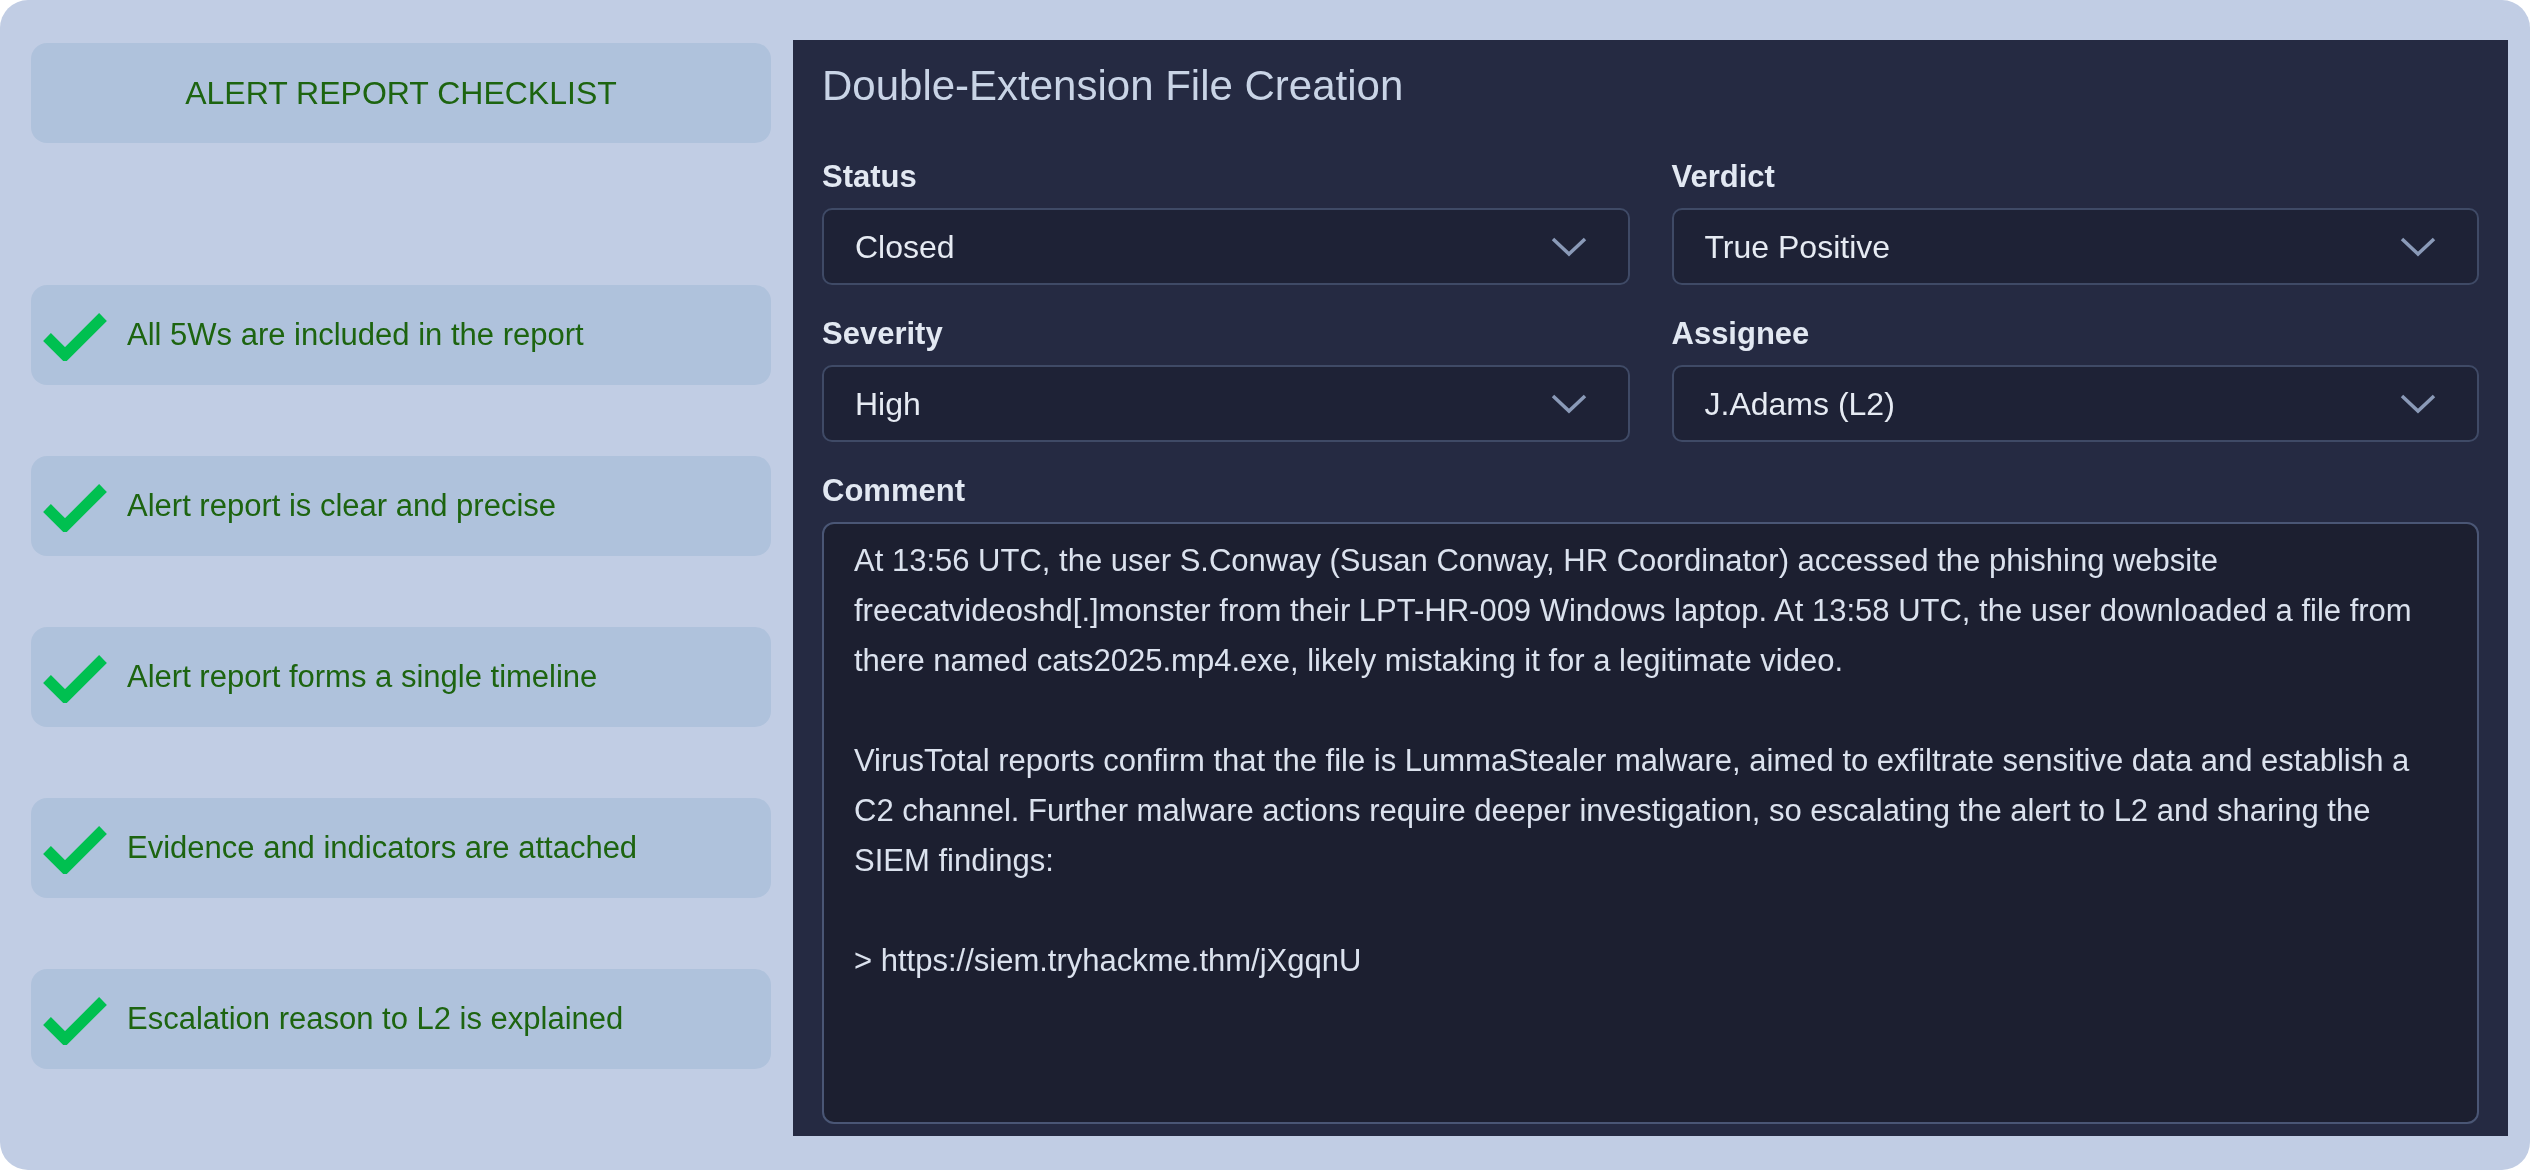  I want to click on field-label: Assignee, so click(1741, 334).